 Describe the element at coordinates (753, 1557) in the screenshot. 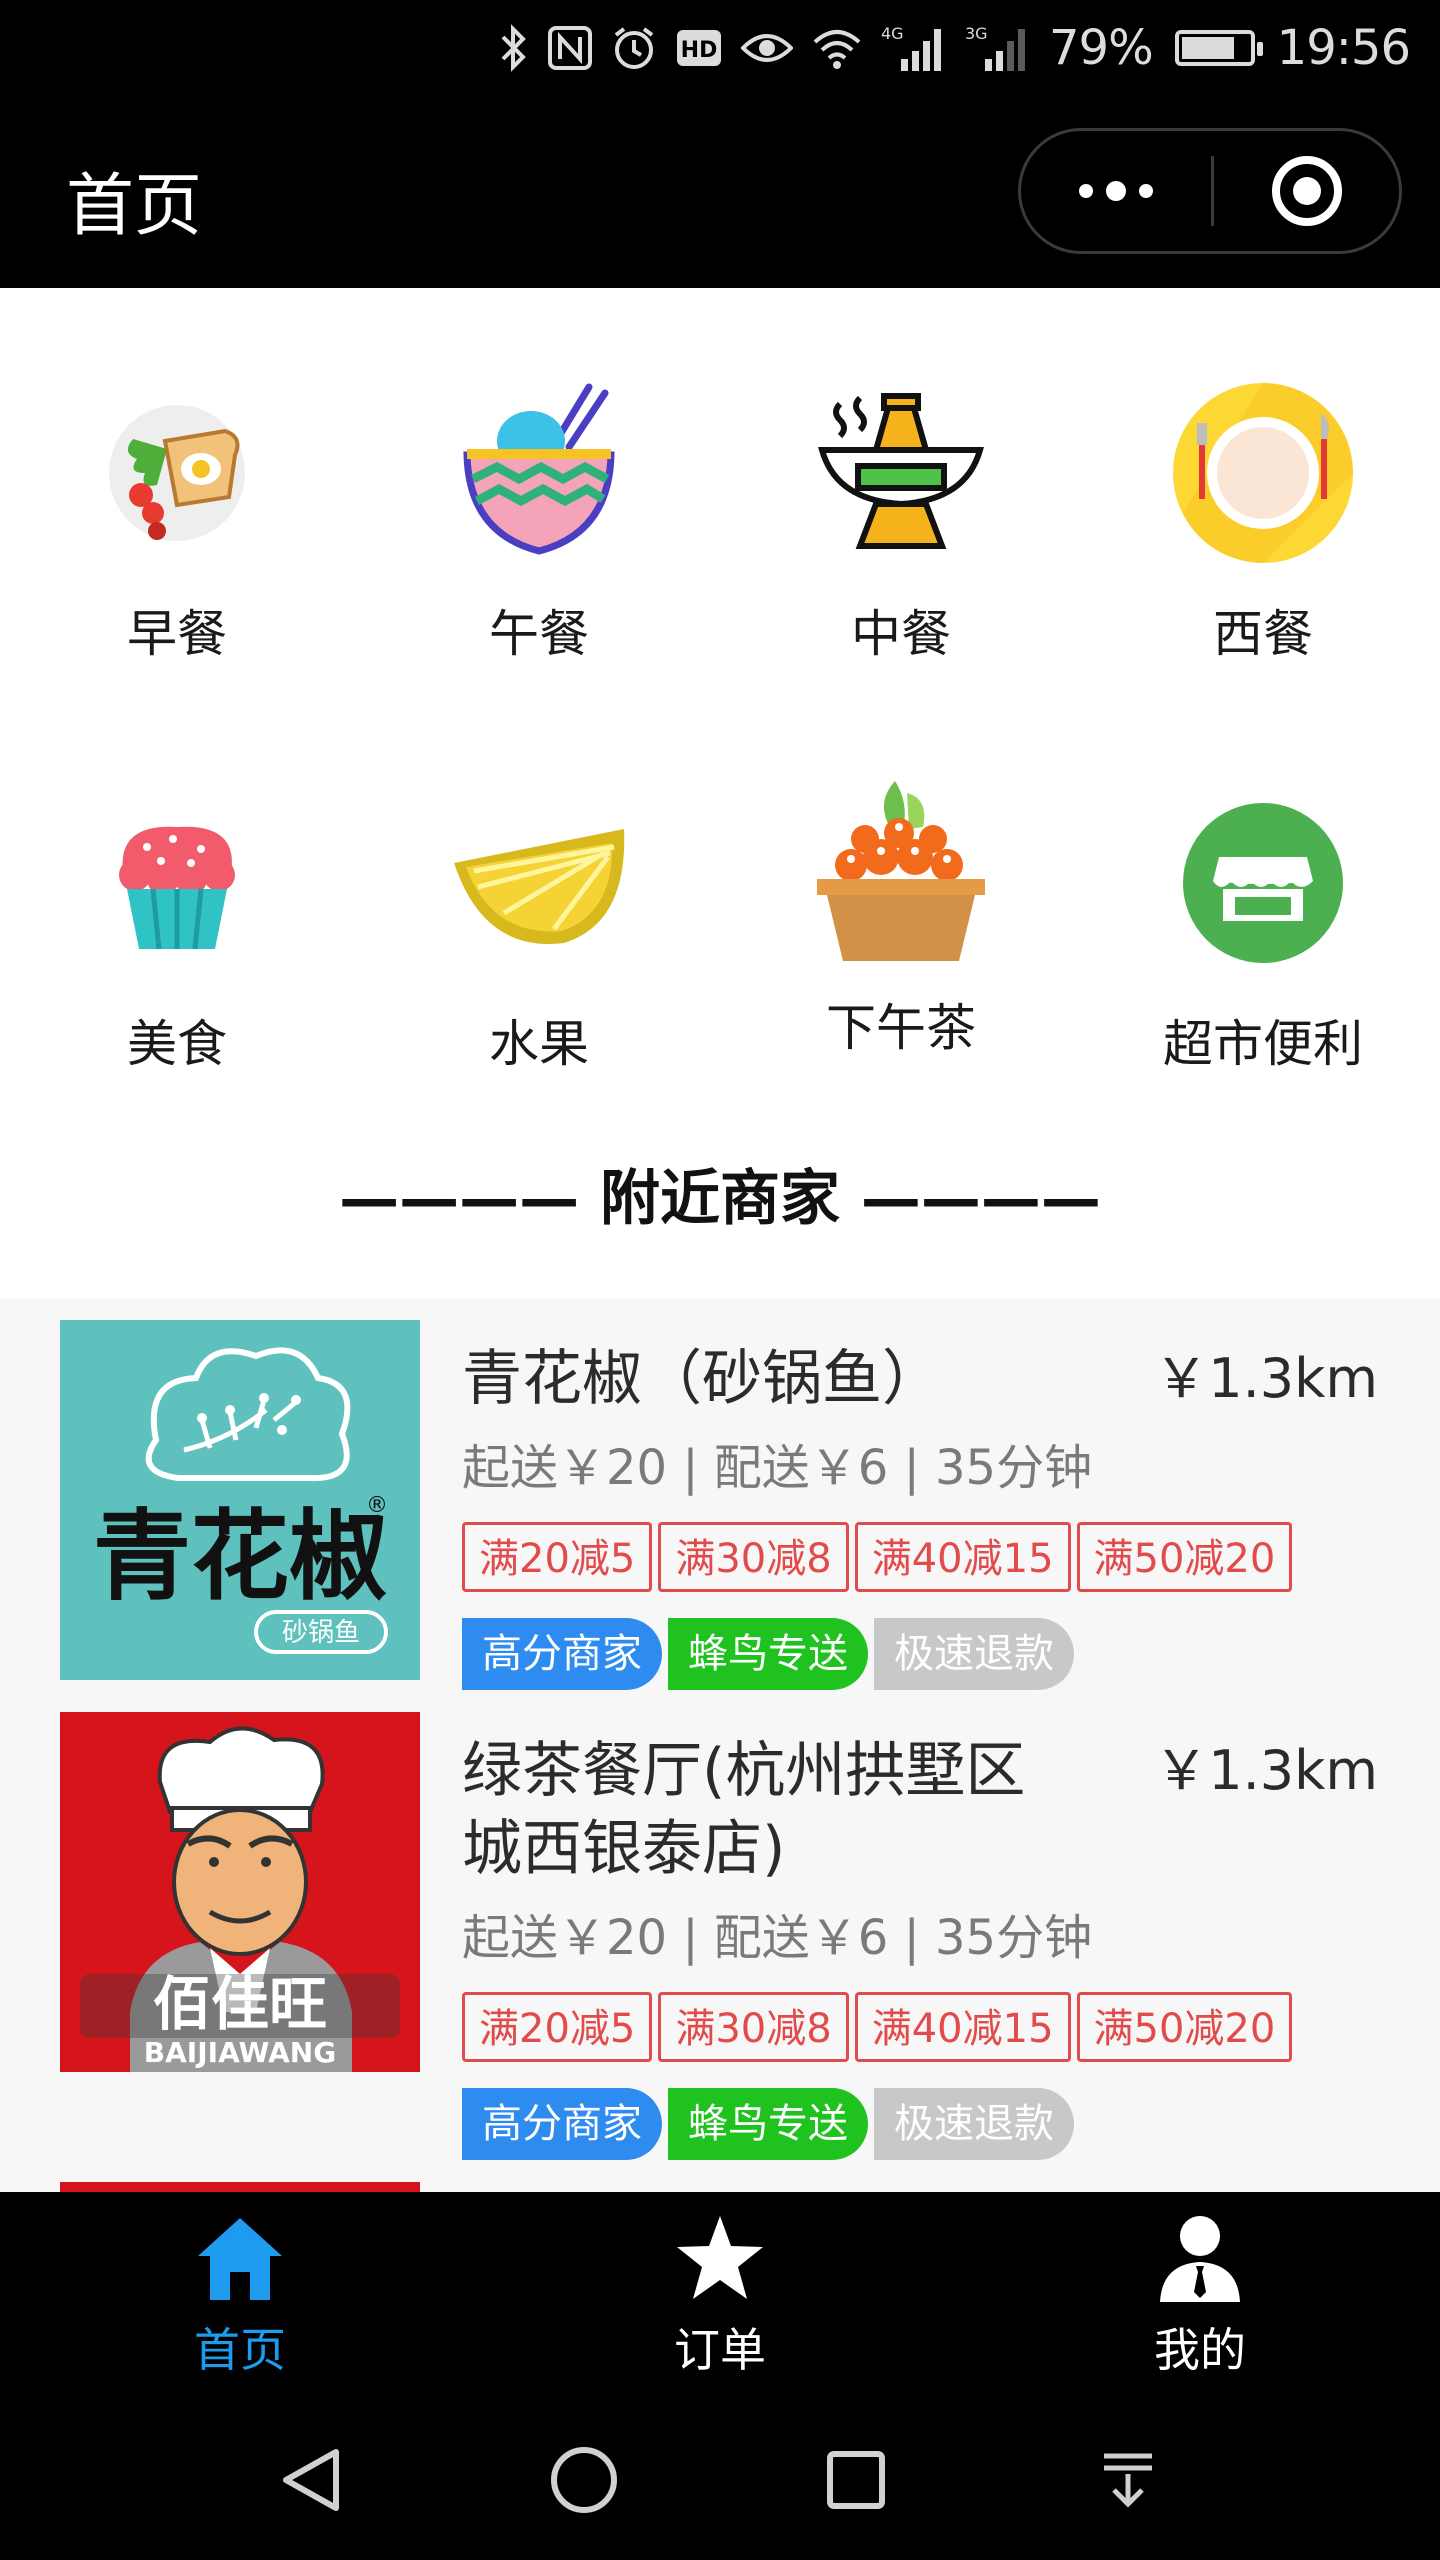

I see `promo-tag: 满30减8` at that location.